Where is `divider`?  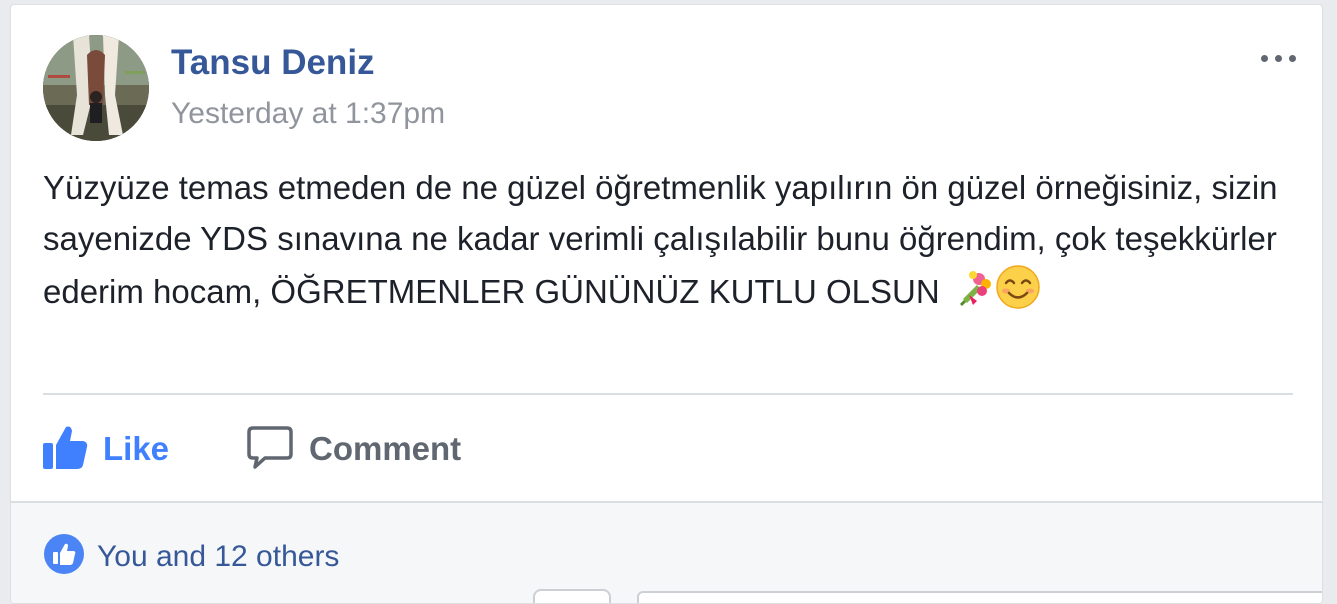
divider is located at coordinates (668, 394).